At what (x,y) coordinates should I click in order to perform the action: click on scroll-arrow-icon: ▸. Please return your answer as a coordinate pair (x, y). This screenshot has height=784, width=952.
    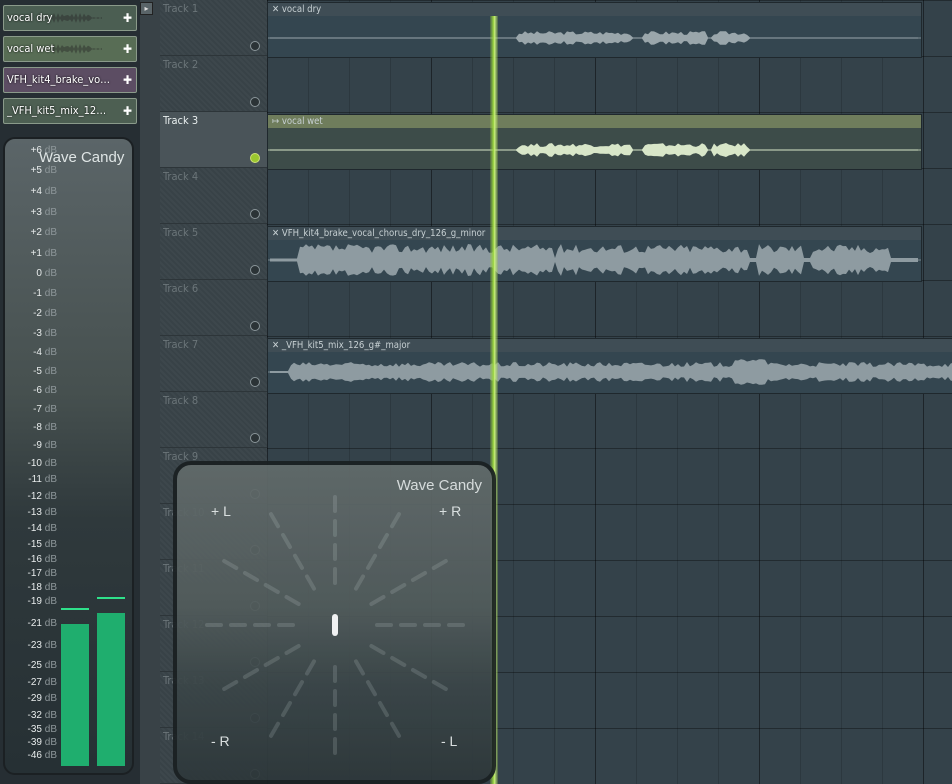
    Looking at the image, I should click on (146, 8).